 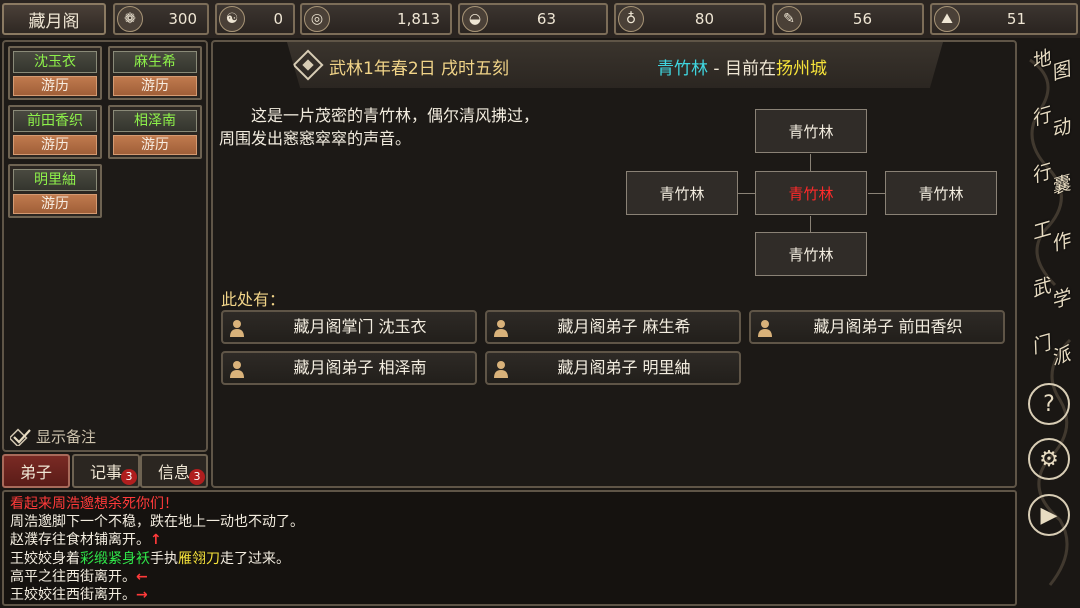 I want to click on npc-button: 藏月阁弟子 明里紬, so click(x=613, y=368).